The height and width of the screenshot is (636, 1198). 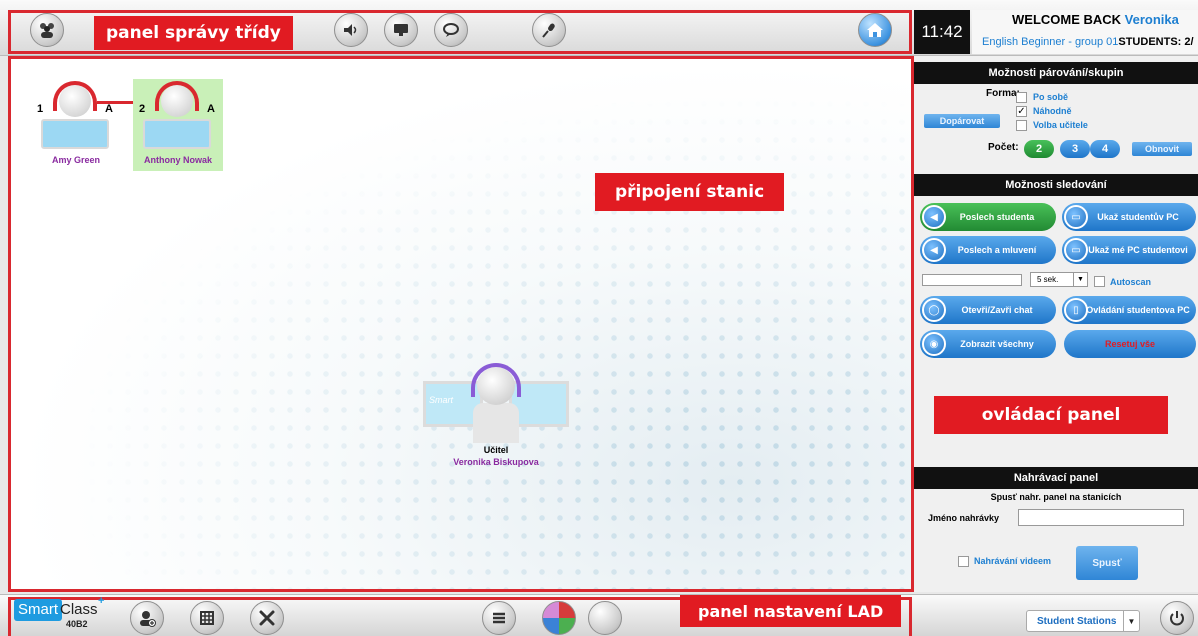 What do you see at coordinates (1021, 111) in the screenshot?
I see `option-random-checkbox: ✓` at bounding box center [1021, 111].